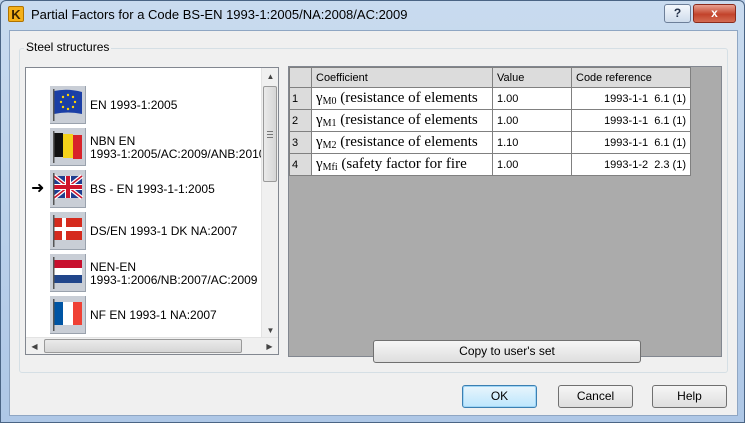 This screenshot has height=423, width=745. Describe the element at coordinates (34, 346) in the screenshot. I see `scroll-left-icon: ◀` at that location.